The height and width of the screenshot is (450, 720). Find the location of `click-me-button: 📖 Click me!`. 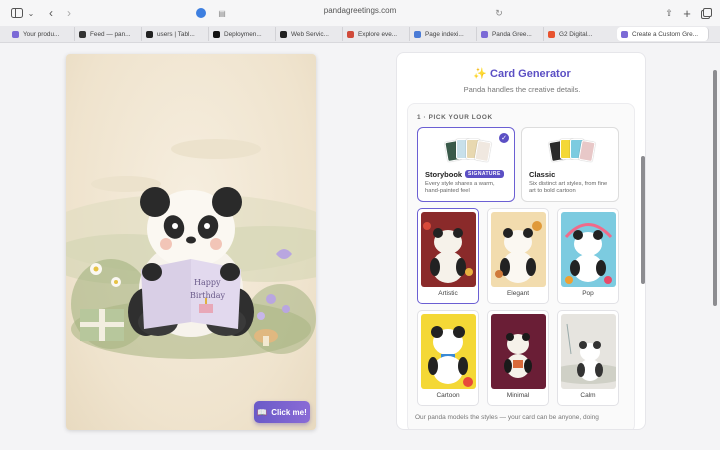

click-me-button: 📖 Click me! is located at coordinates (282, 412).